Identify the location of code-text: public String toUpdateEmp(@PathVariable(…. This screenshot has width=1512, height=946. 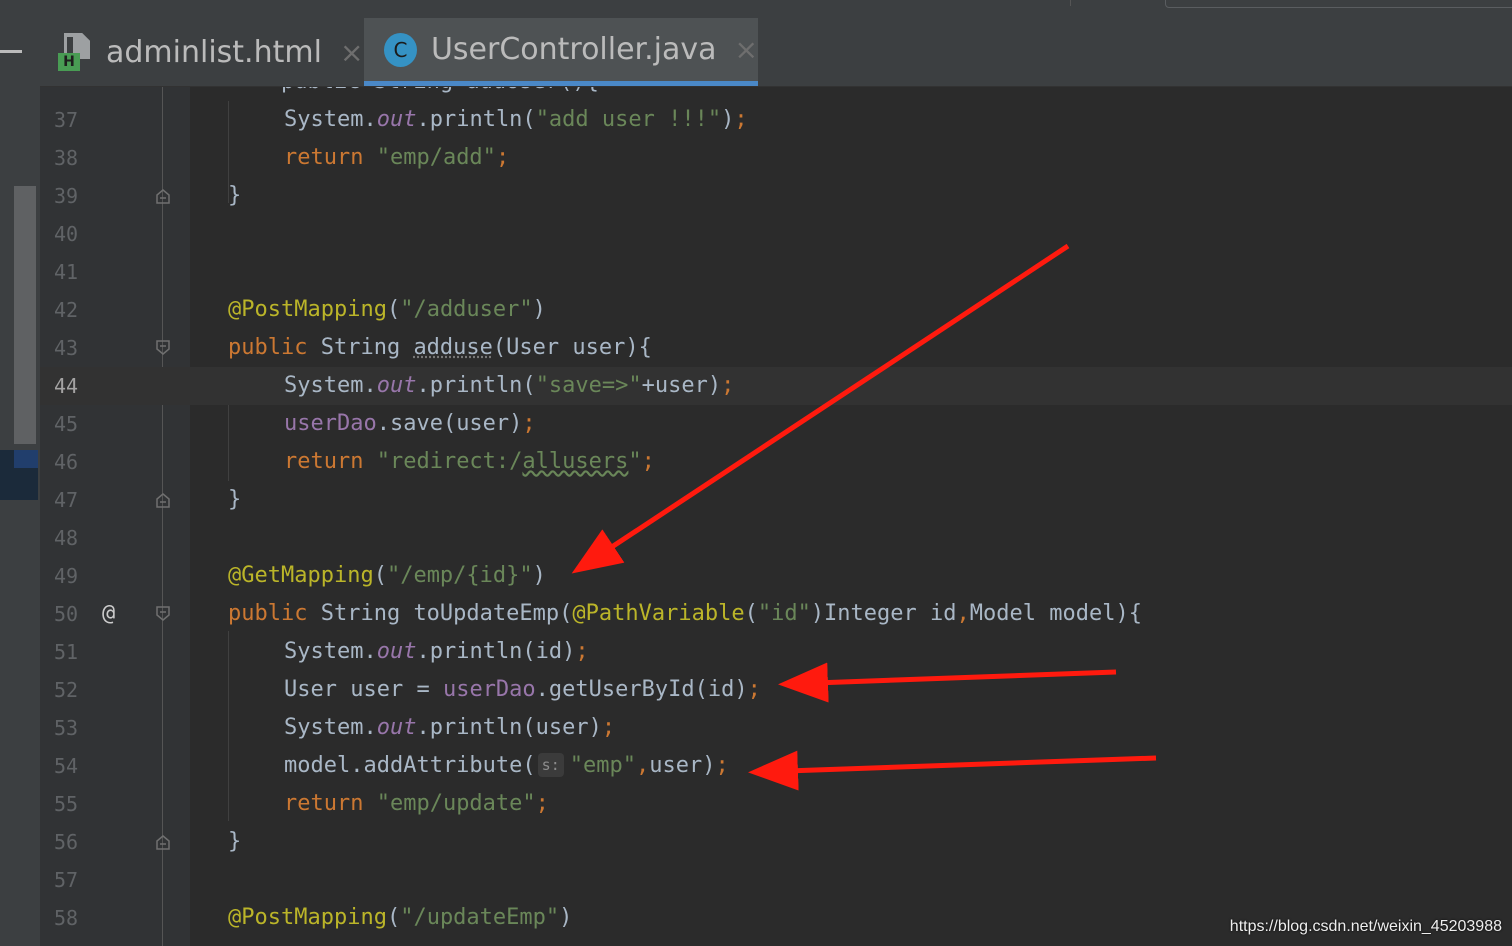
(685, 613).